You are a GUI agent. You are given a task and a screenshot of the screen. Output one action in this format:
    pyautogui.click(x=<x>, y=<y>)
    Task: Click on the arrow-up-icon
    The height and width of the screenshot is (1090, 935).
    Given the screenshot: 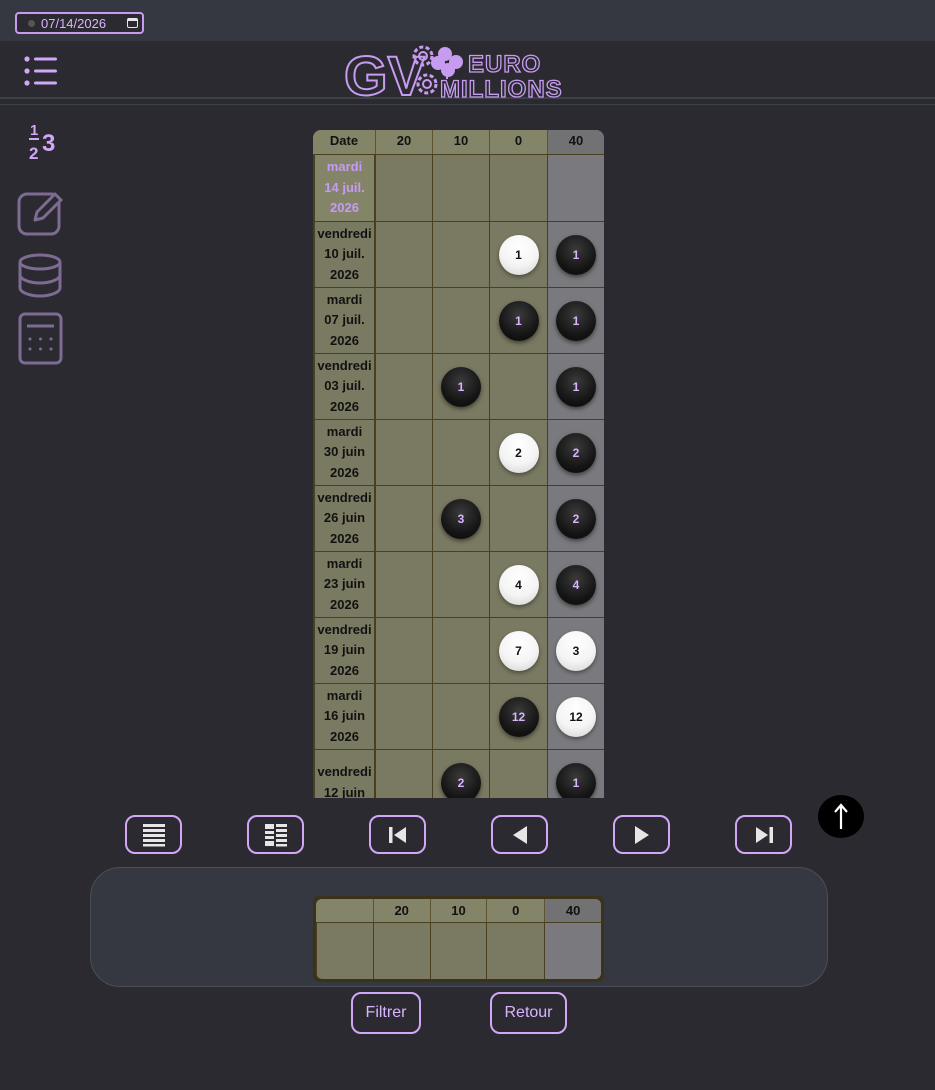 What is the action you would take?
    pyautogui.click(x=841, y=815)
    